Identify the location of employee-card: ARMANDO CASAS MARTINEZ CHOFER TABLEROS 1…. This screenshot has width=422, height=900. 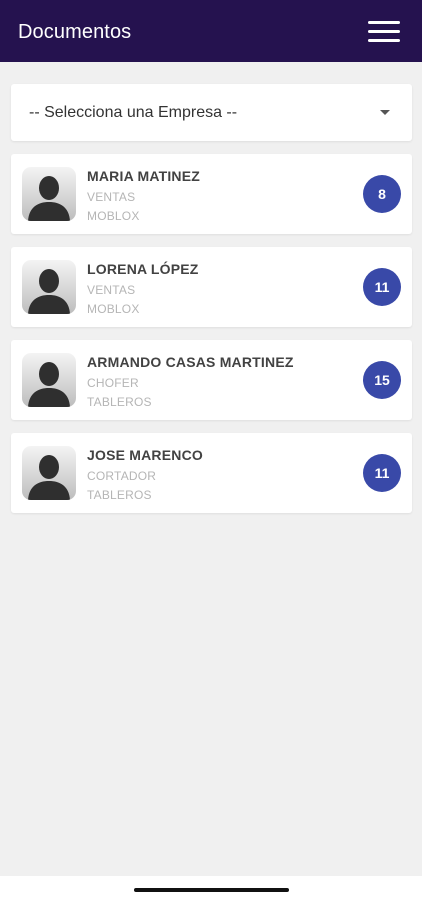
(211, 380).